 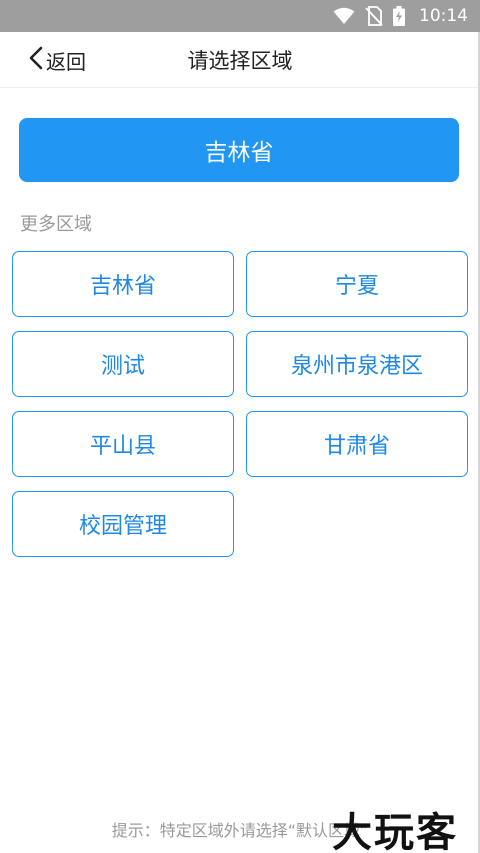 I want to click on status-time: 10:14, so click(x=443, y=16).